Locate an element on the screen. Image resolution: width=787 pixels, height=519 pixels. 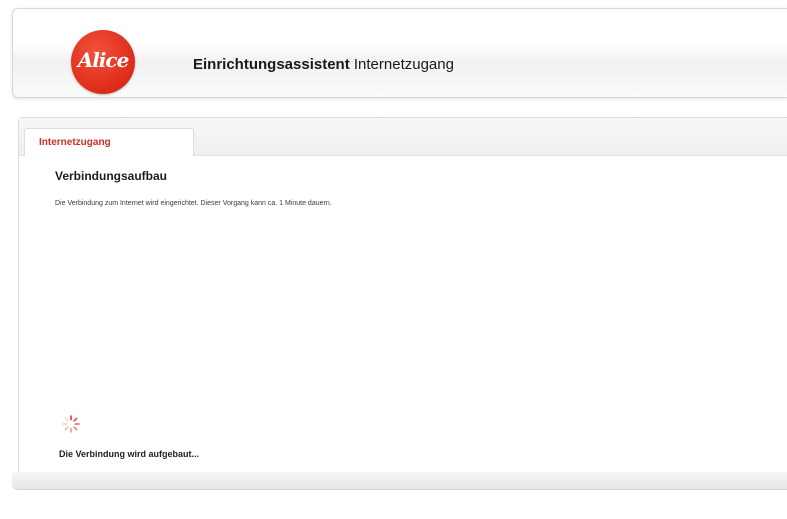
tab-bar: Internetzugang is located at coordinates (403, 137).